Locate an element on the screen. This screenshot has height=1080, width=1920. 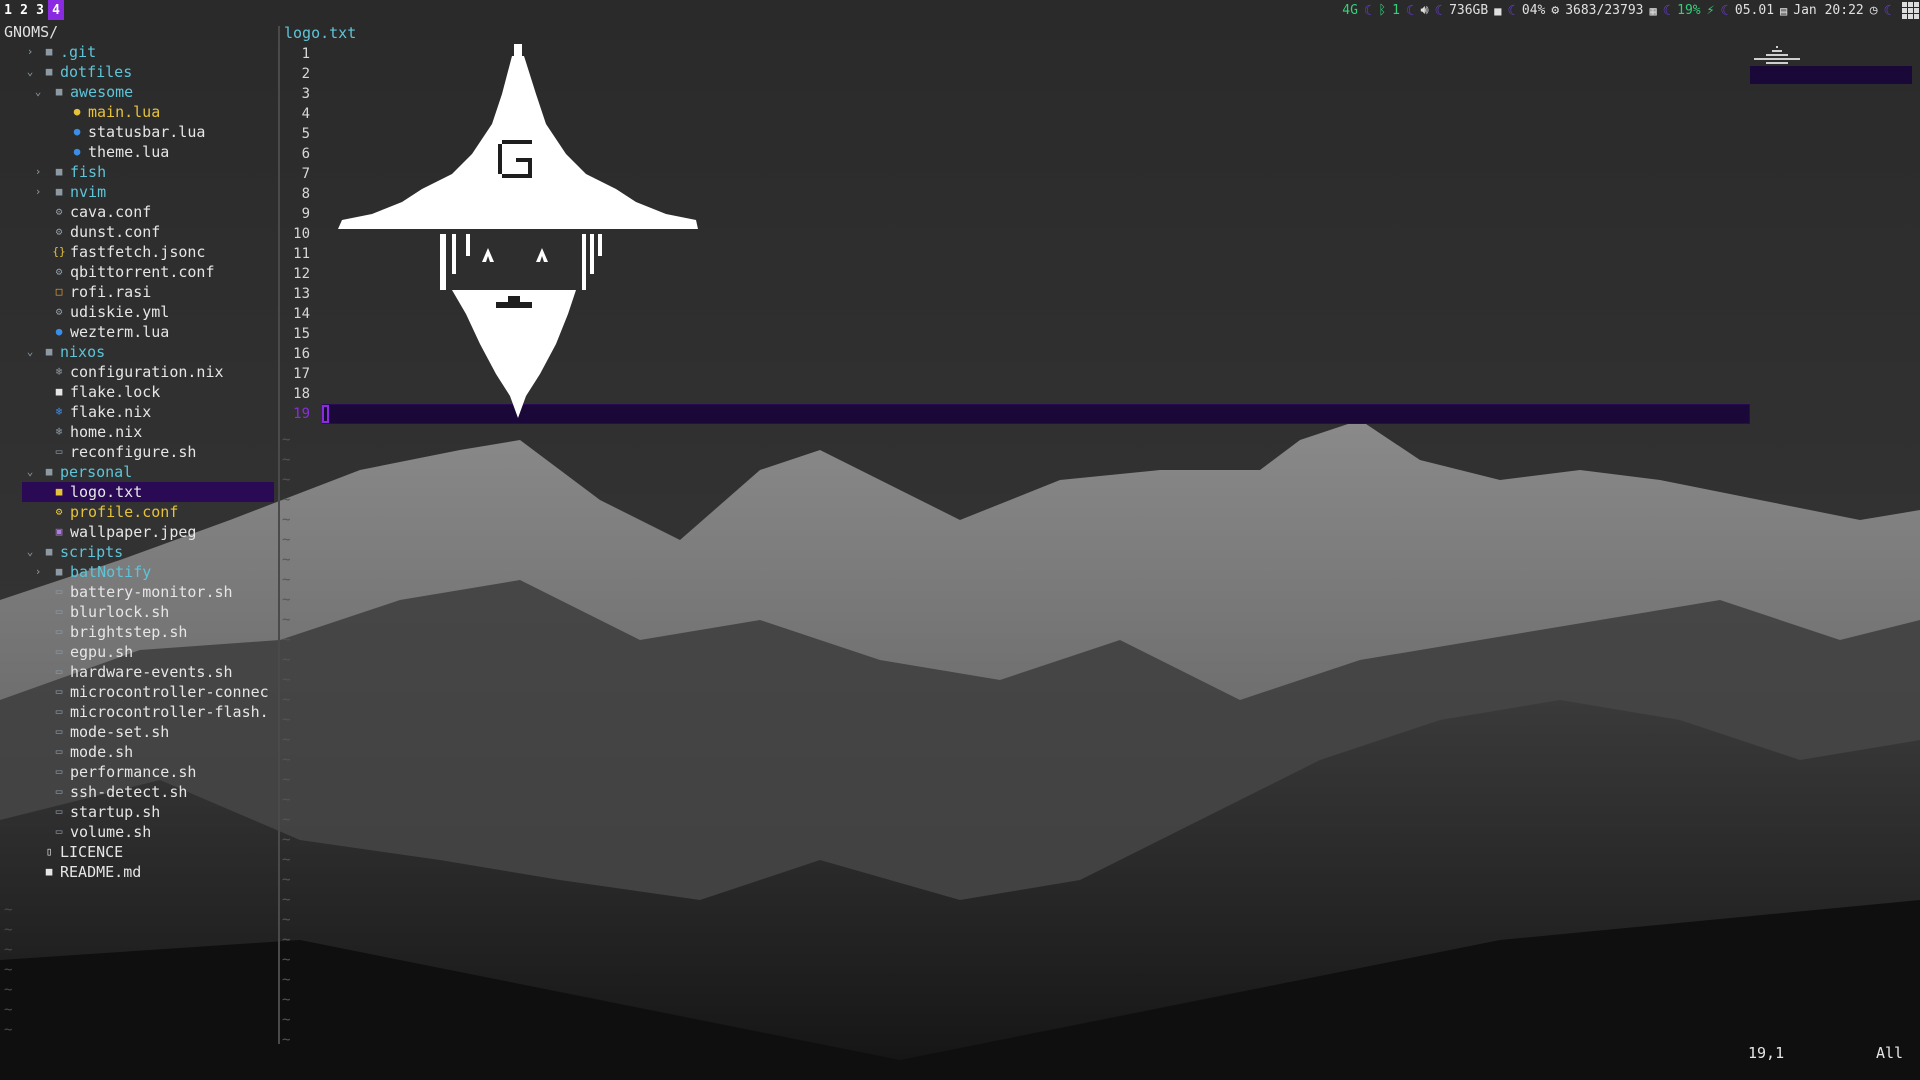
folder-icon: ■ is located at coordinates (49, 51).